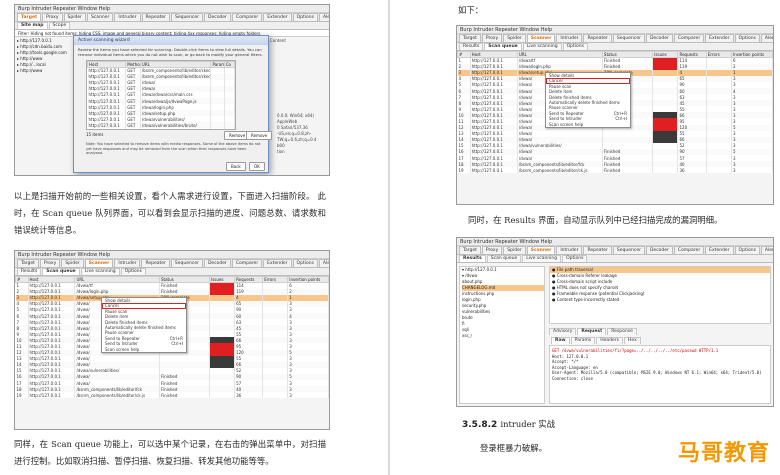 The image size is (780, 475). I want to click on request-line: Connection: close, so click(572, 378).